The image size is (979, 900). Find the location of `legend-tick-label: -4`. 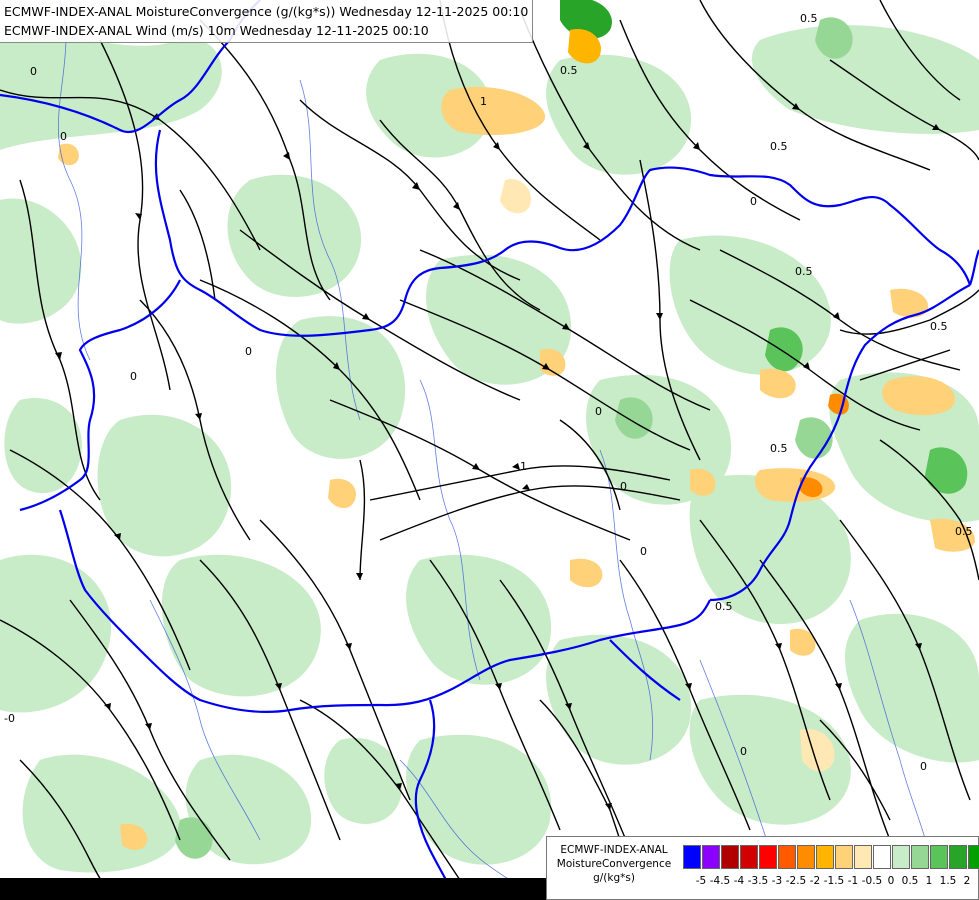

legend-tick-label: -4 is located at coordinates (739, 881).